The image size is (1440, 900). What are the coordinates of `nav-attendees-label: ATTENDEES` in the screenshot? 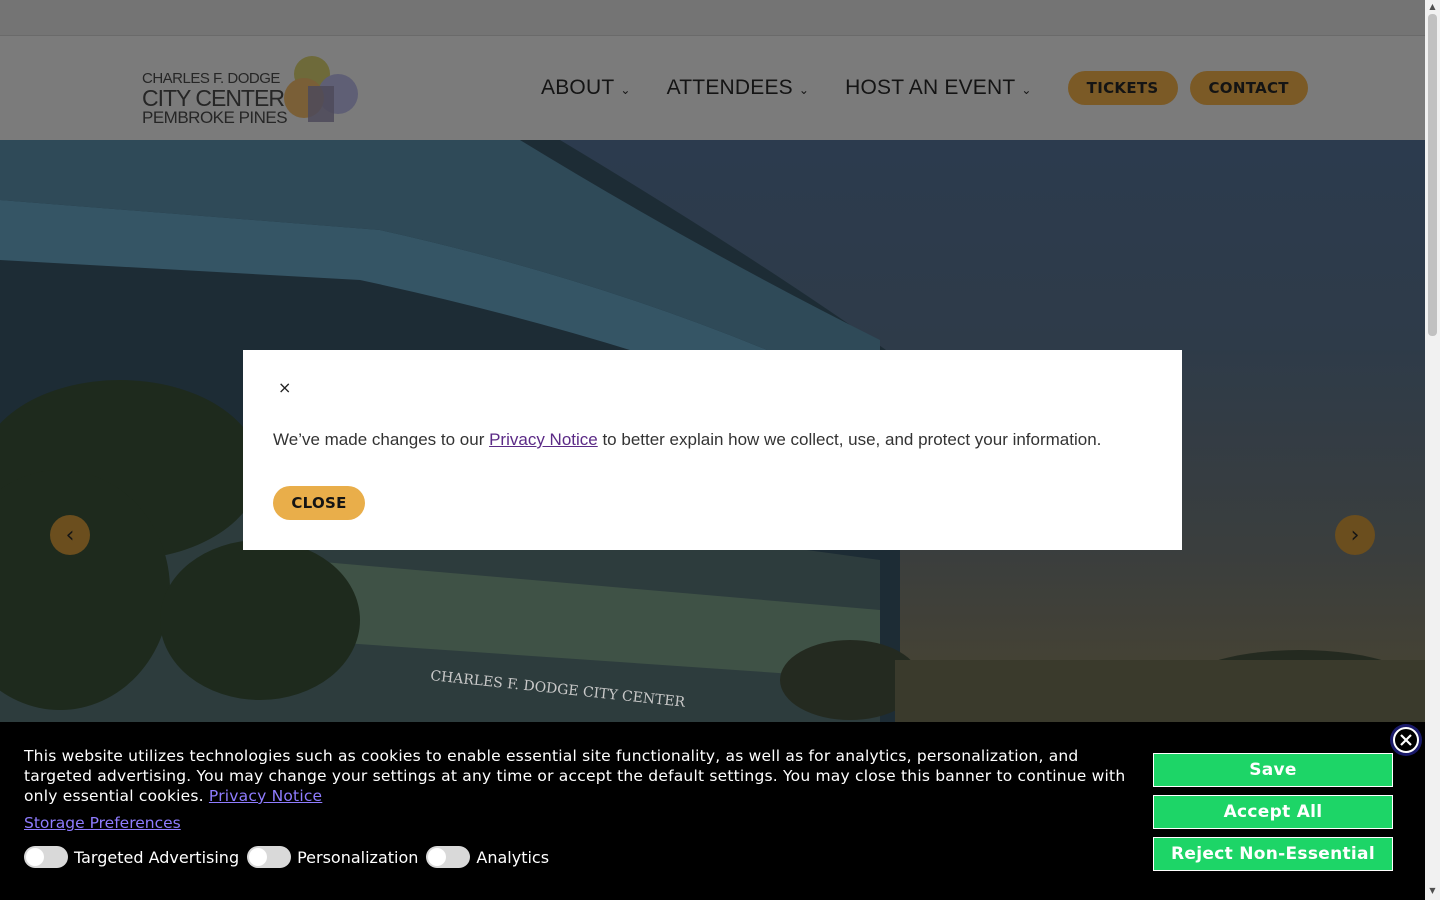 It's located at (729, 87).